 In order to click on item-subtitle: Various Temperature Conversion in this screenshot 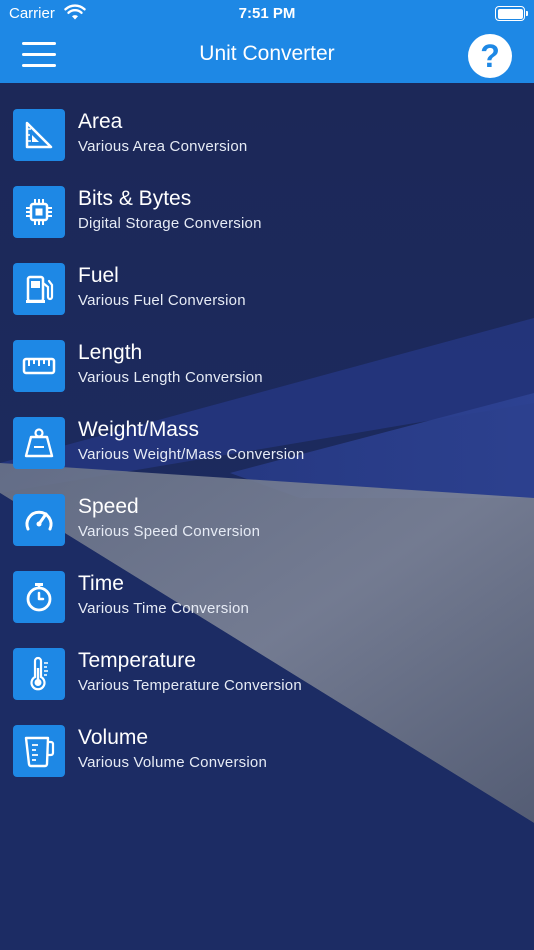, I will do `click(190, 685)`.